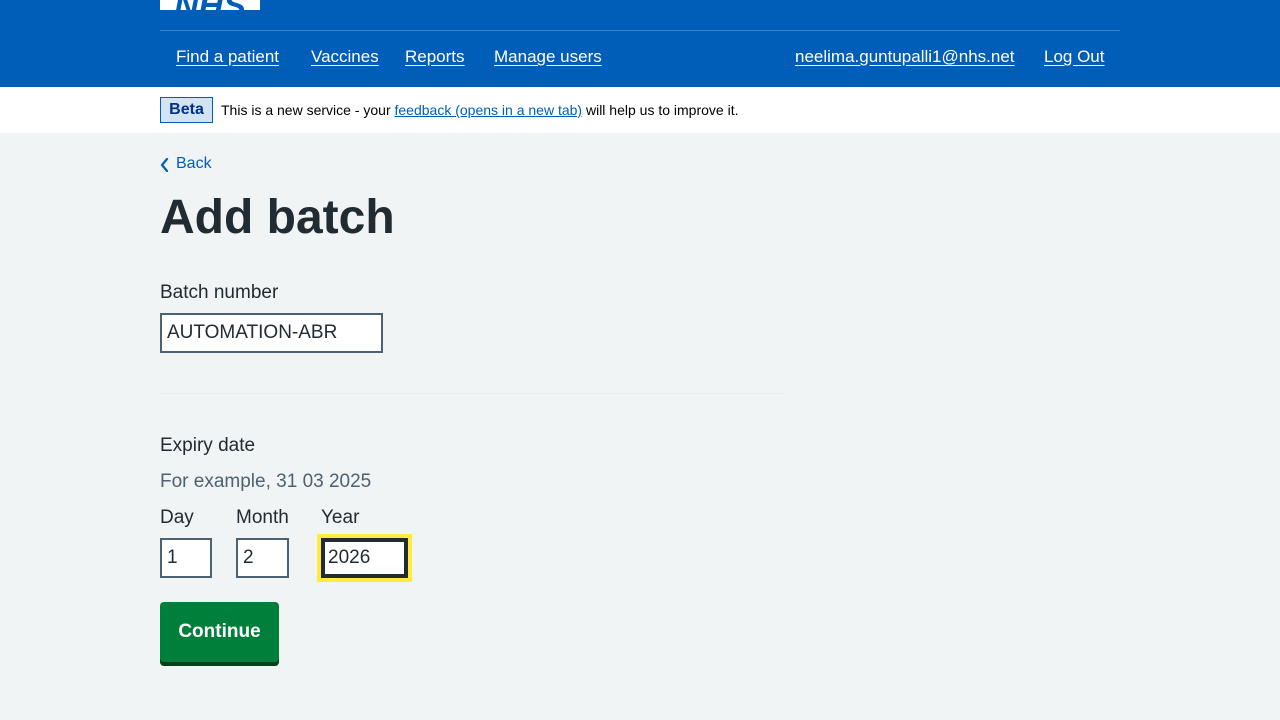  What do you see at coordinates (345, 57) in the screenshot?
I see `nav-vaccines: Vaccines` at bounding box center [345, 57].